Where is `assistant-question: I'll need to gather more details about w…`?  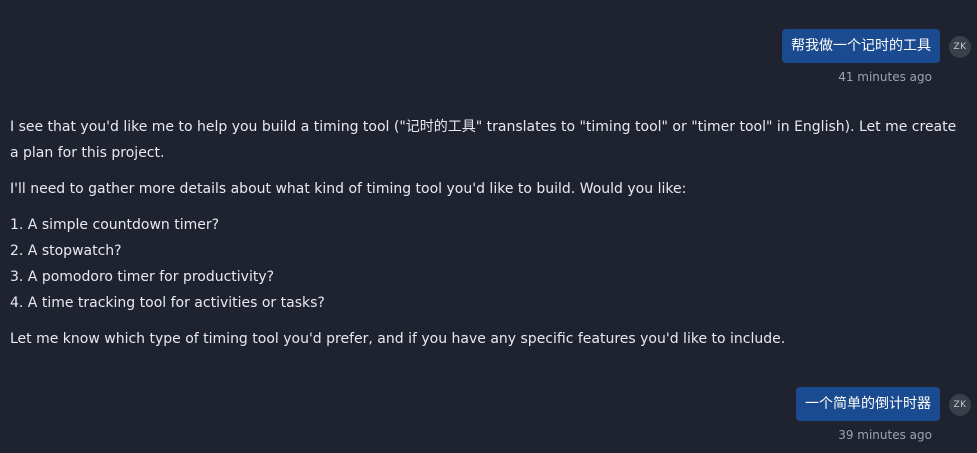 assistant-question: I'll need to gather more details about w… is located at coordinates (348, 189).